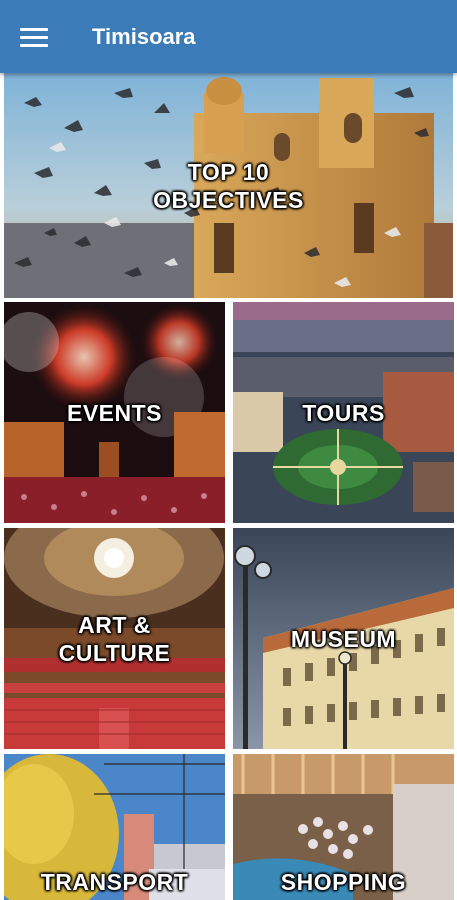 The height and width of the screenshot is (900, 457). I want to click on tile-label-transport: TRANSPORT, so click(114, 882).